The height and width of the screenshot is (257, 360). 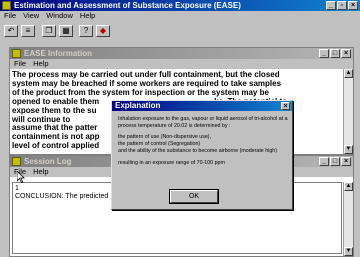 I want to click on ok-button: OK, so click(x=194, y=196).